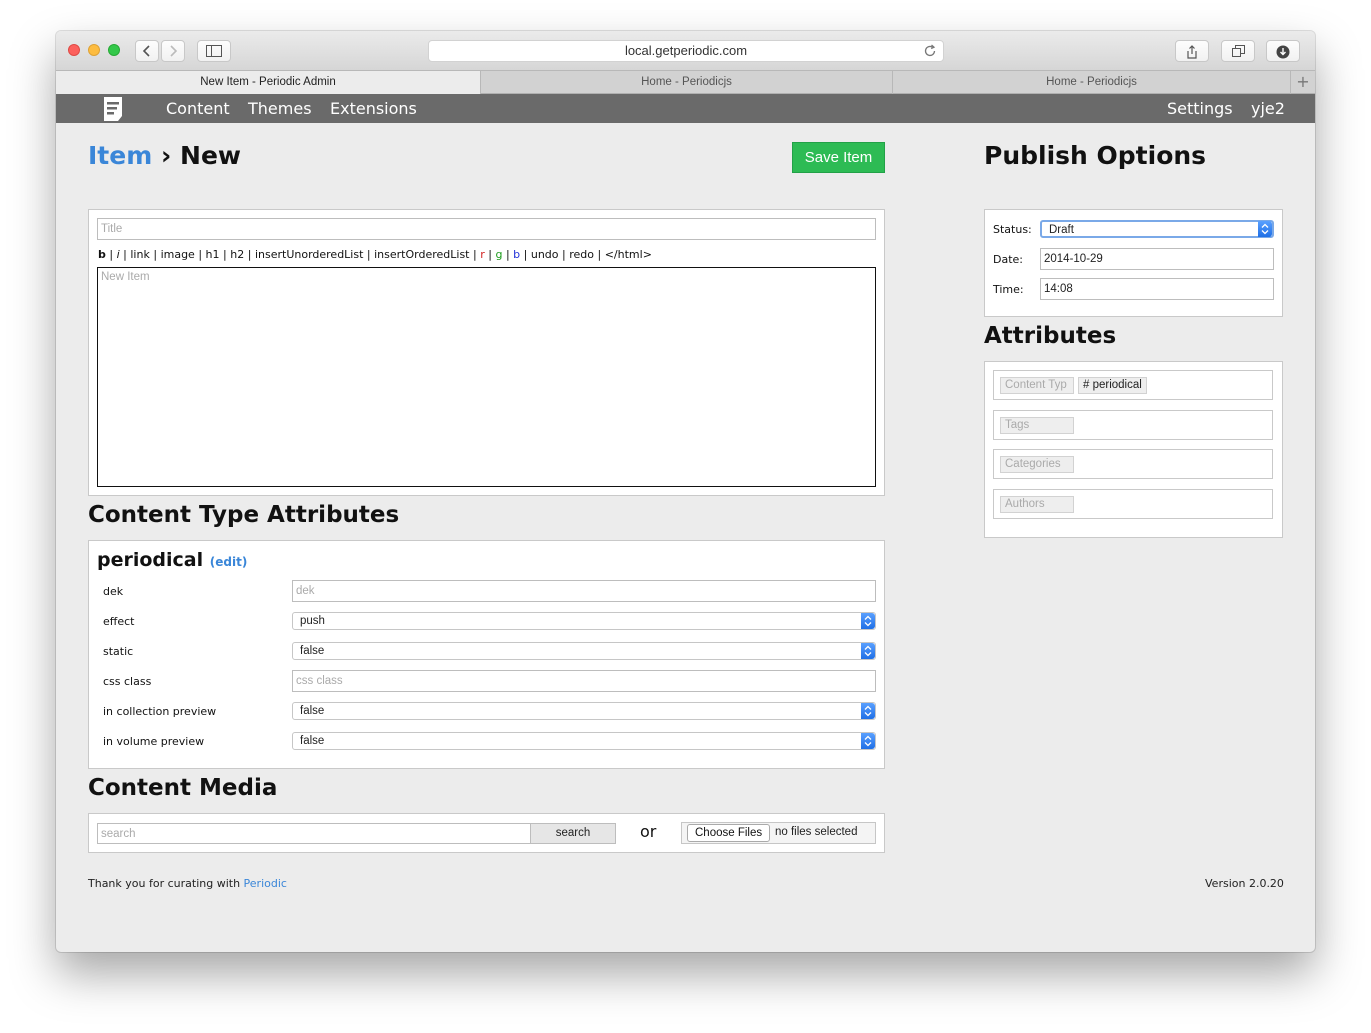  I want to click on static-select: false, so click(584, 651).